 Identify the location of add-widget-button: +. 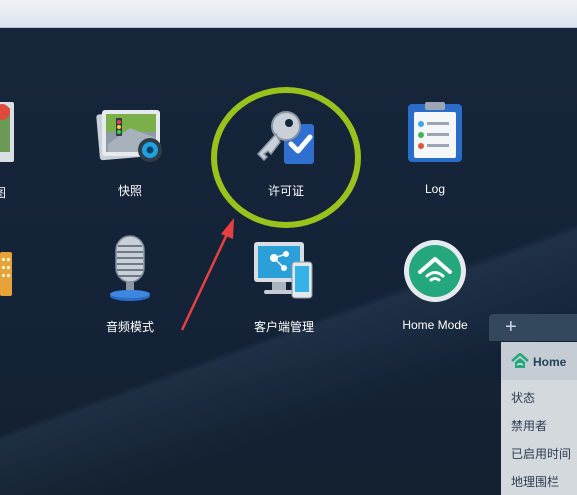
(511, 327).